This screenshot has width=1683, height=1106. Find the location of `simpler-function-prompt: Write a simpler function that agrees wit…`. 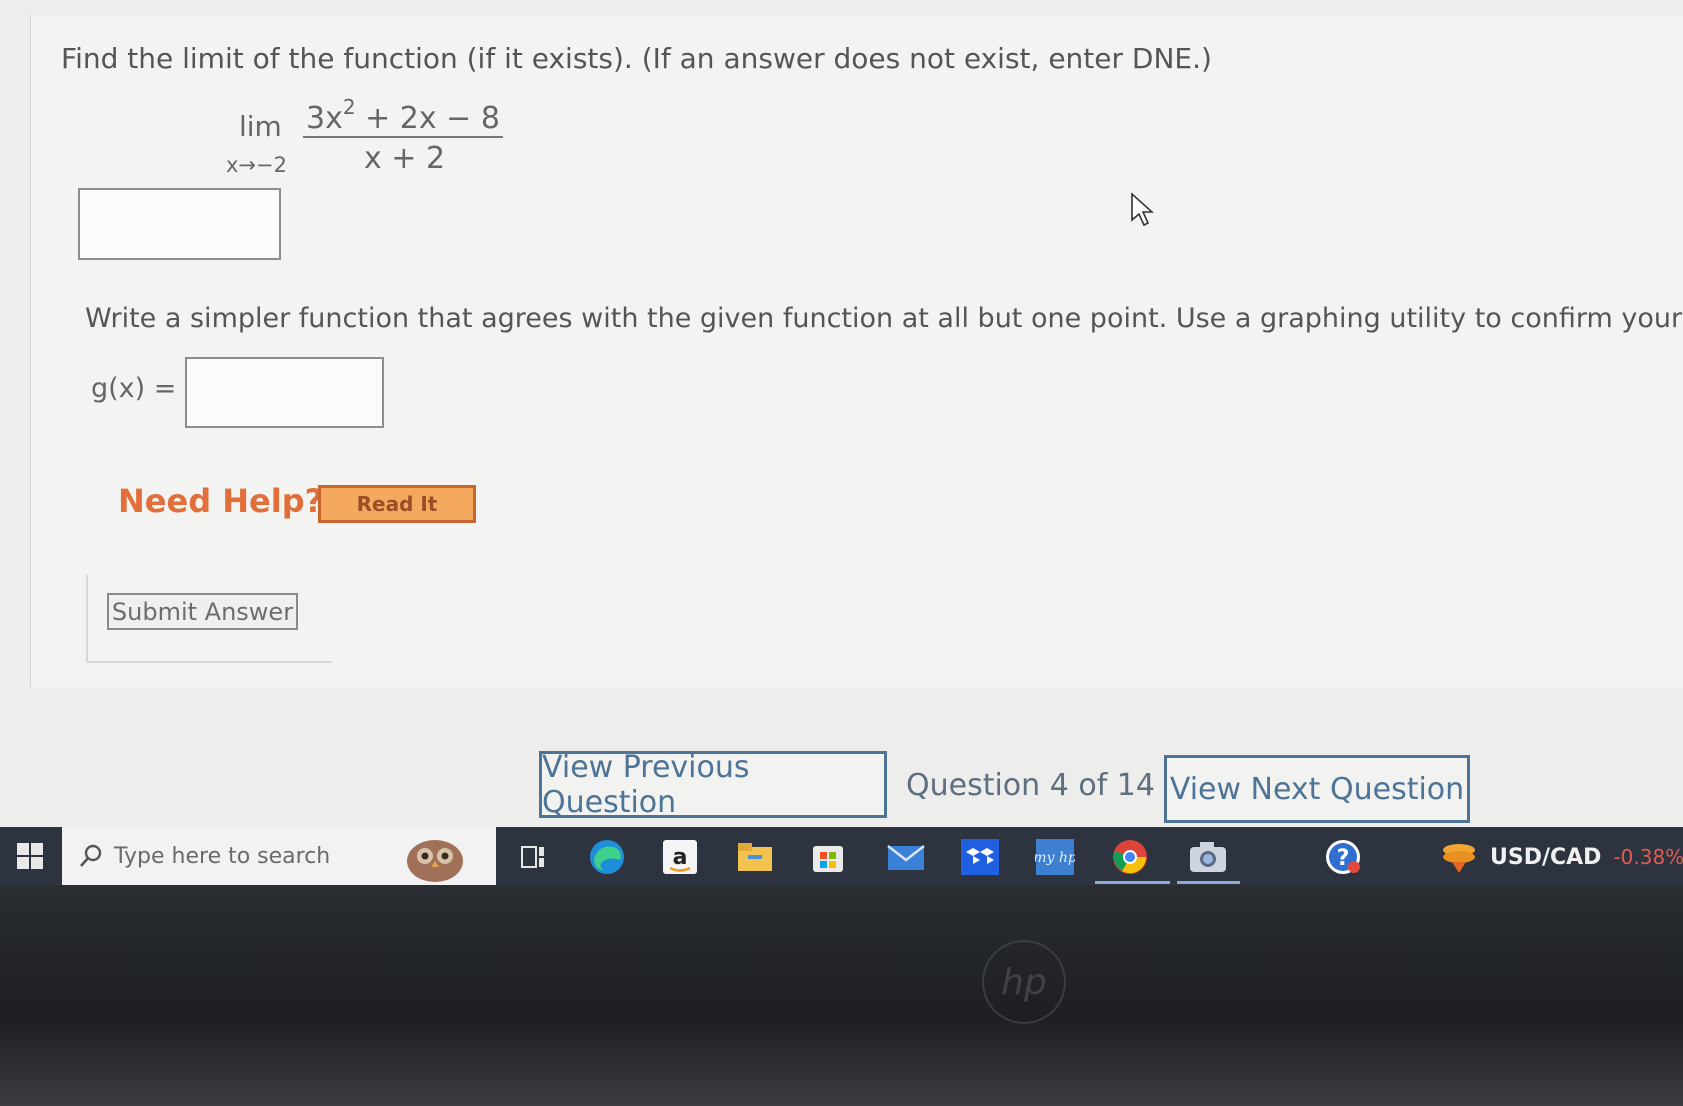

simpler-function-prompt: Write a simpler function that agrees wit… is located at coordinates (884, 318).